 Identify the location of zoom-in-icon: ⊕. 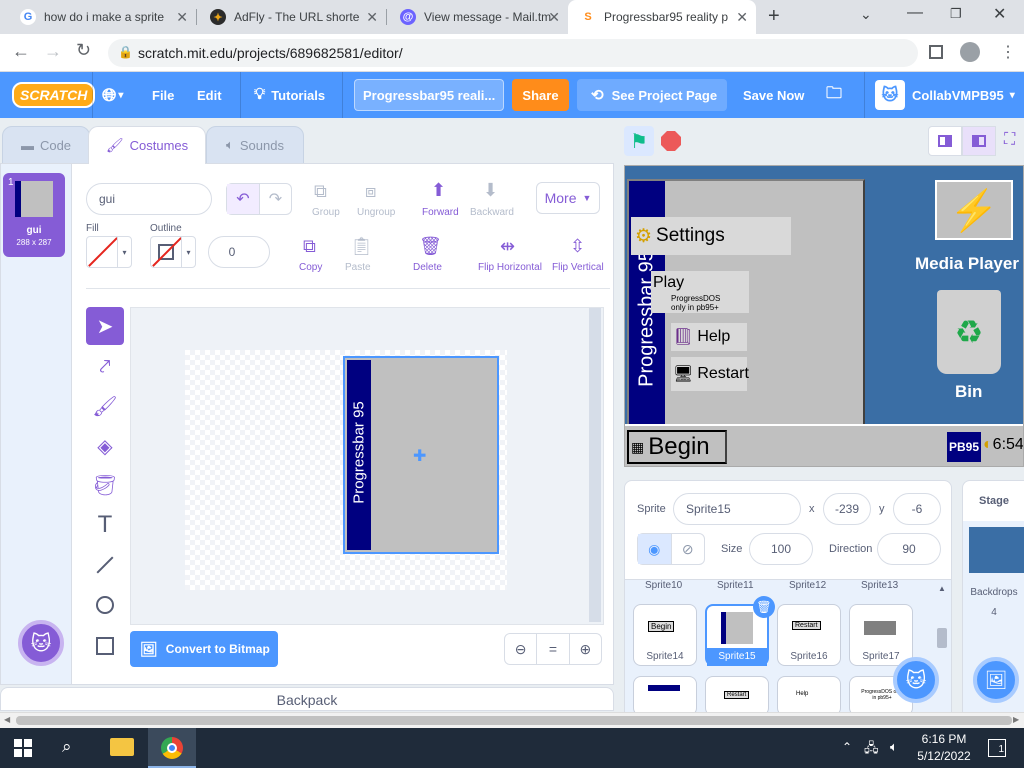
(585, 649).